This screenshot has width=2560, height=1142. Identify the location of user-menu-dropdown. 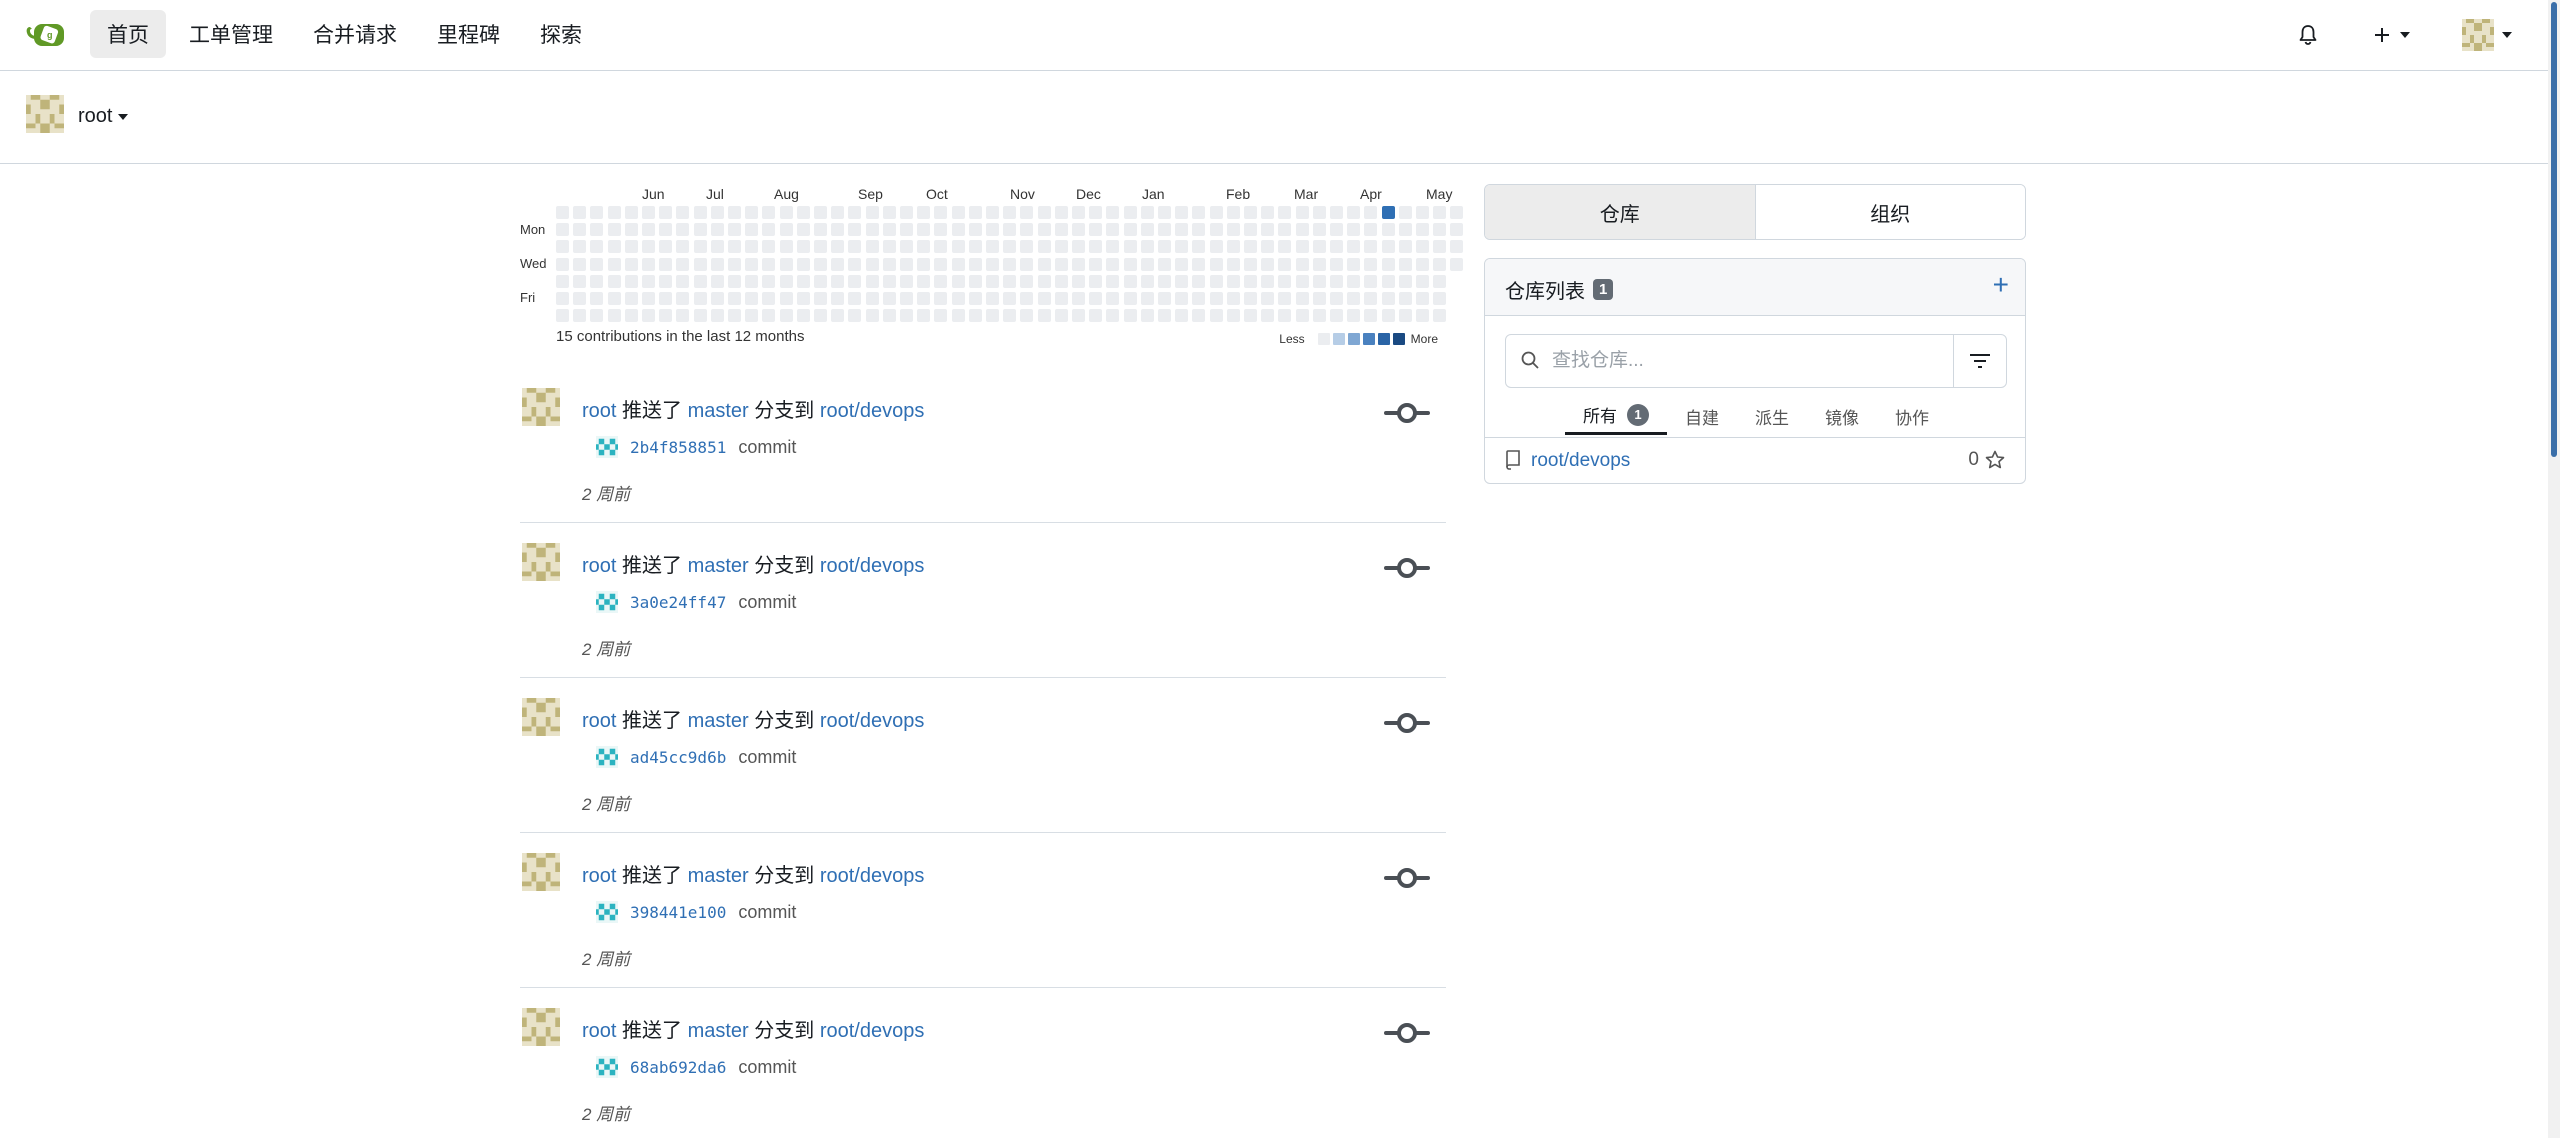
(2487, 35).